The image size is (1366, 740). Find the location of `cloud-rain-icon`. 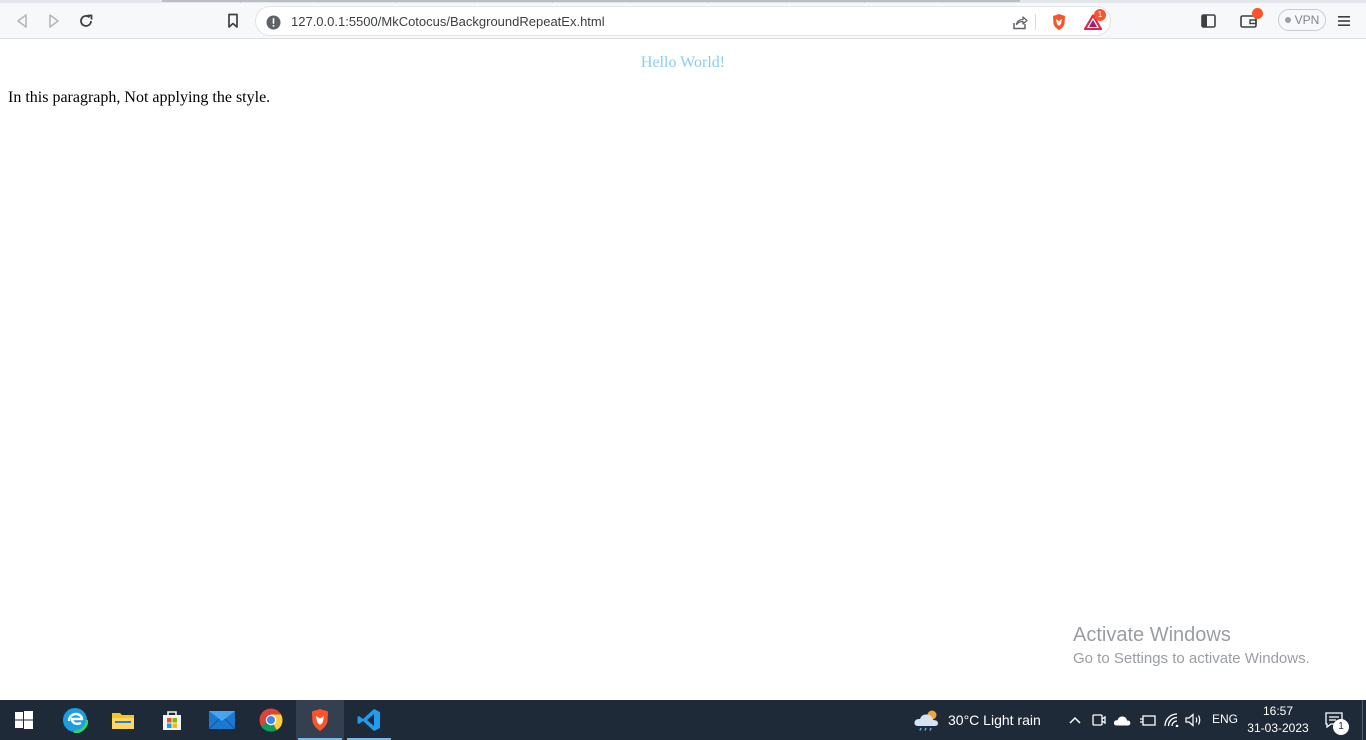

cloud-rain-icon is located at coordinates (926, 720).